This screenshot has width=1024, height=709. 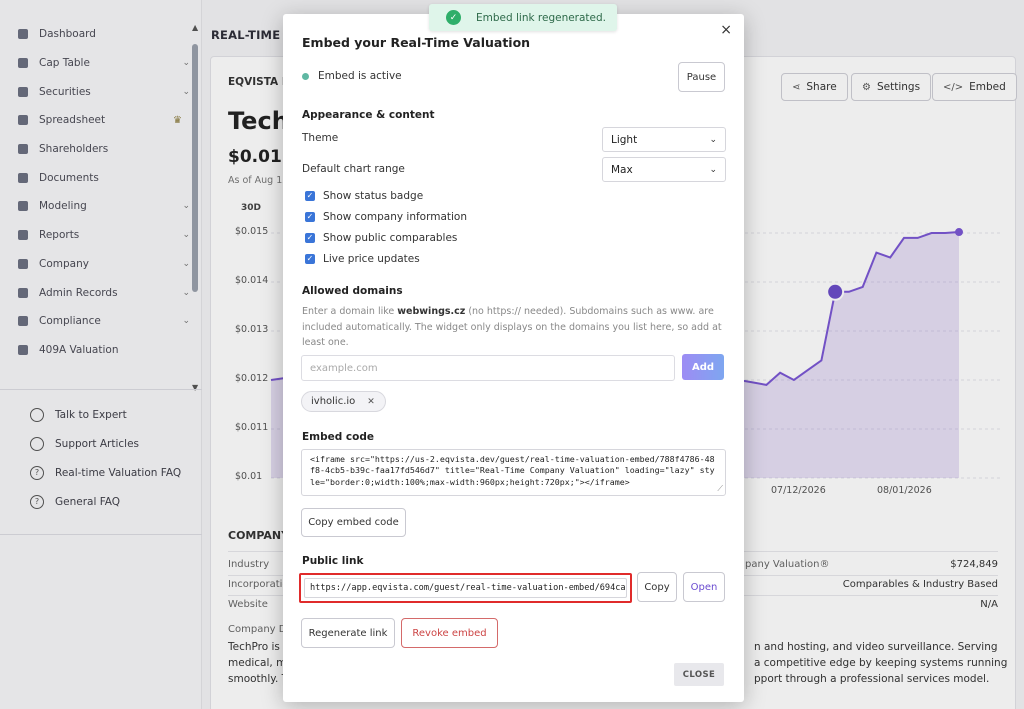 What do you see at coordinates (362, 259) in the screenshot?
I see `checkbox-live-price: ✓ Live price updates` at bounding box center [362, 259].